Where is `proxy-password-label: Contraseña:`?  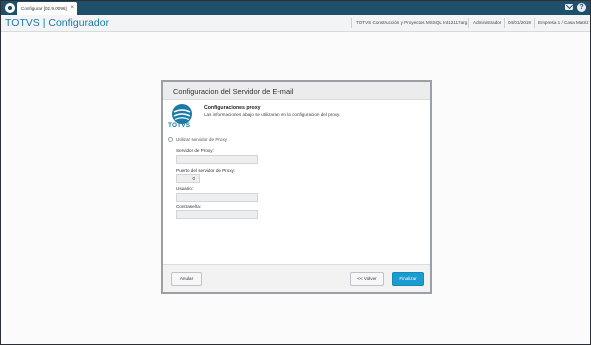 proxy-password-label: Contraseña: is located at coordinates (189, 206).